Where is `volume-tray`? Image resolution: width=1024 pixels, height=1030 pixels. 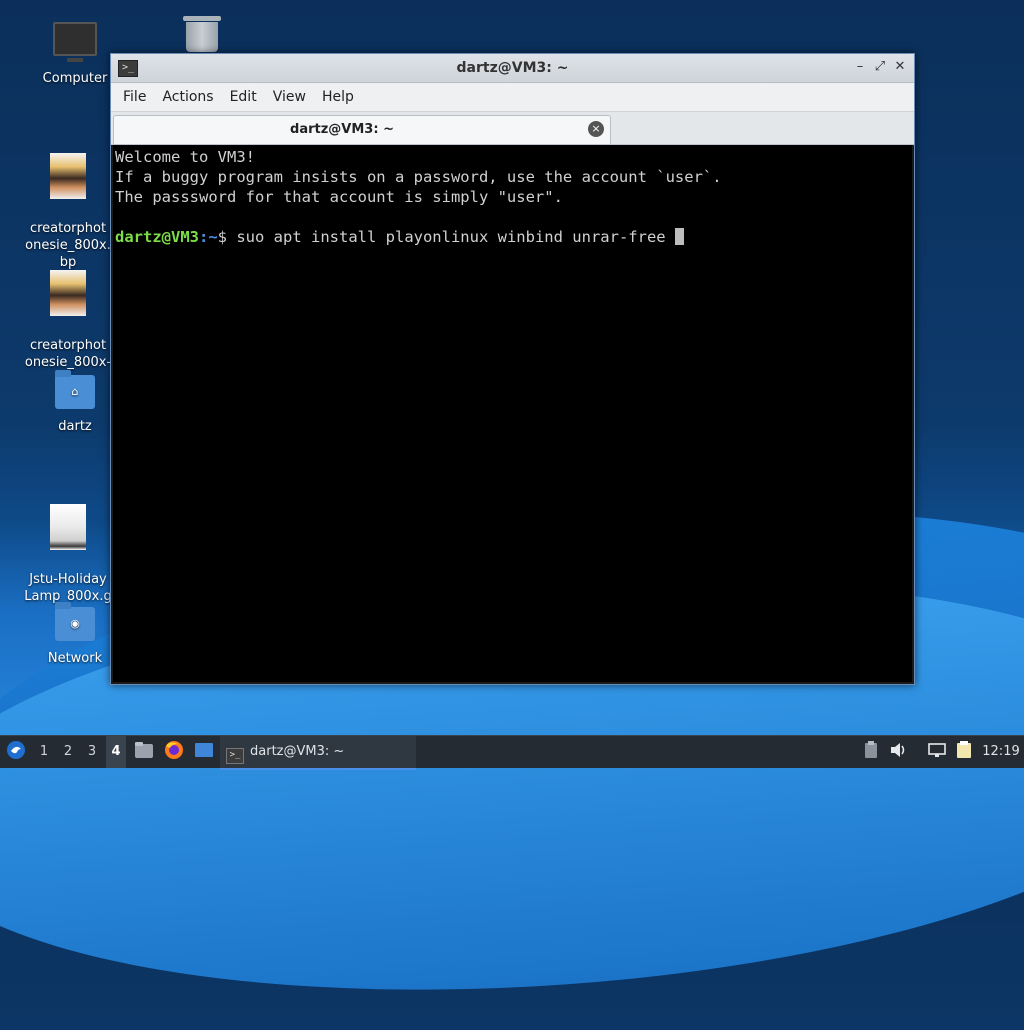 volume-tray is located at coordinates (899, 752).